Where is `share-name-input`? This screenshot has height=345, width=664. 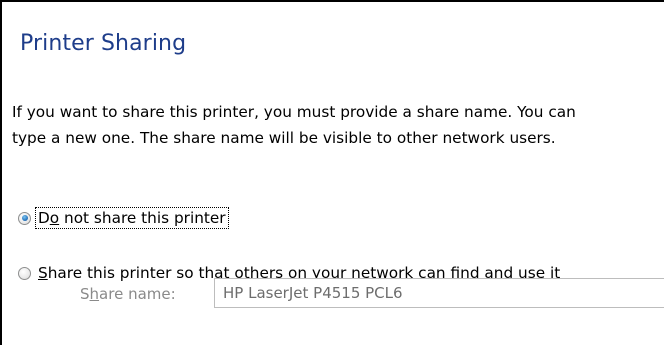
share-name-input is located at coordinates (439, 293).